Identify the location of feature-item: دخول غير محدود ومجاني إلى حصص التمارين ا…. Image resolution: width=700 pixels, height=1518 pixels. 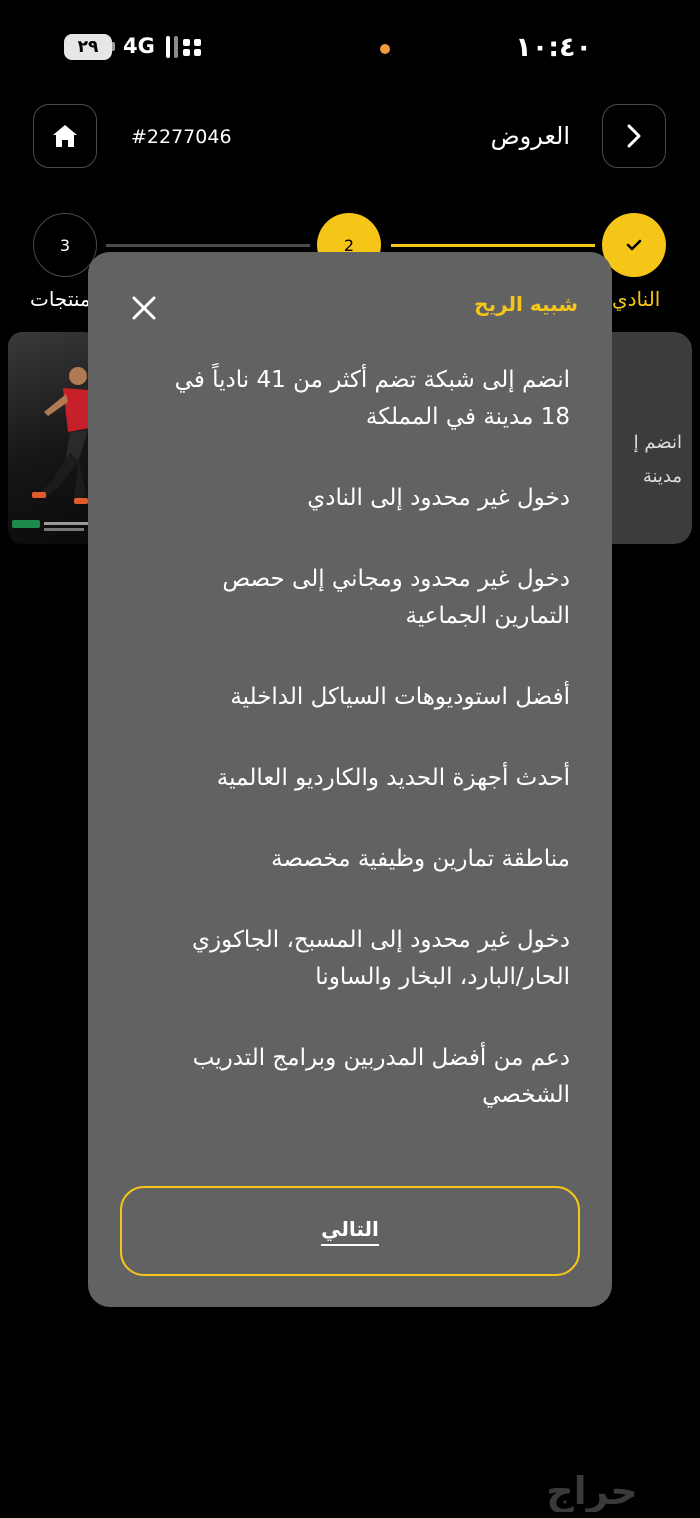
(396, 597).